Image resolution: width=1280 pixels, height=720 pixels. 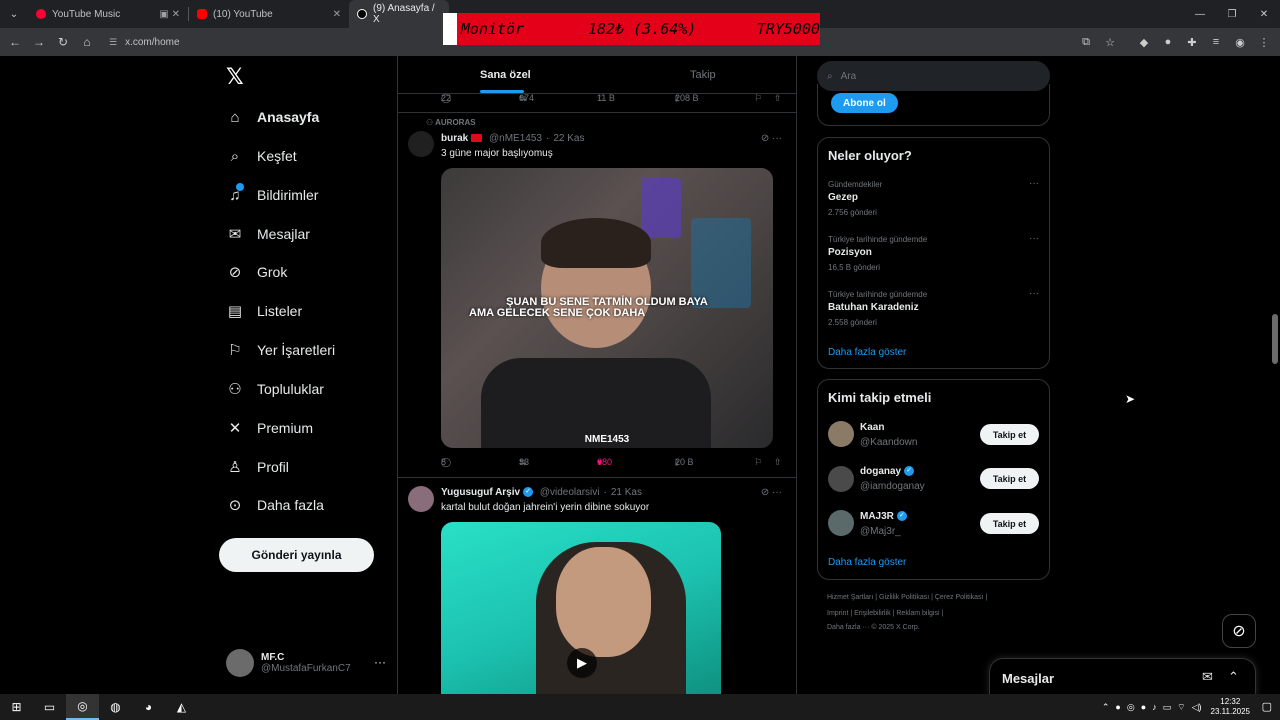 I want to click on sidebar-item-communities: ⚇ Topluluklar, so click(x=275, y=389).